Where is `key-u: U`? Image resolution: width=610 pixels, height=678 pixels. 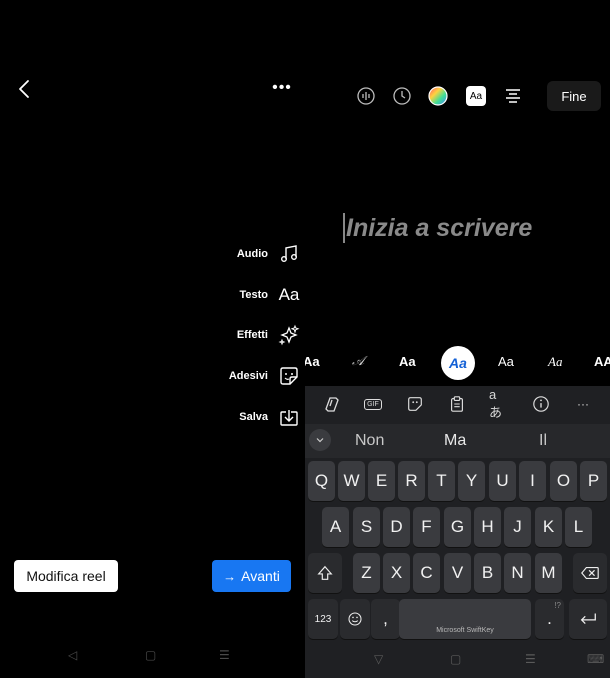
key-u: U is located at coordinates (502, 481).